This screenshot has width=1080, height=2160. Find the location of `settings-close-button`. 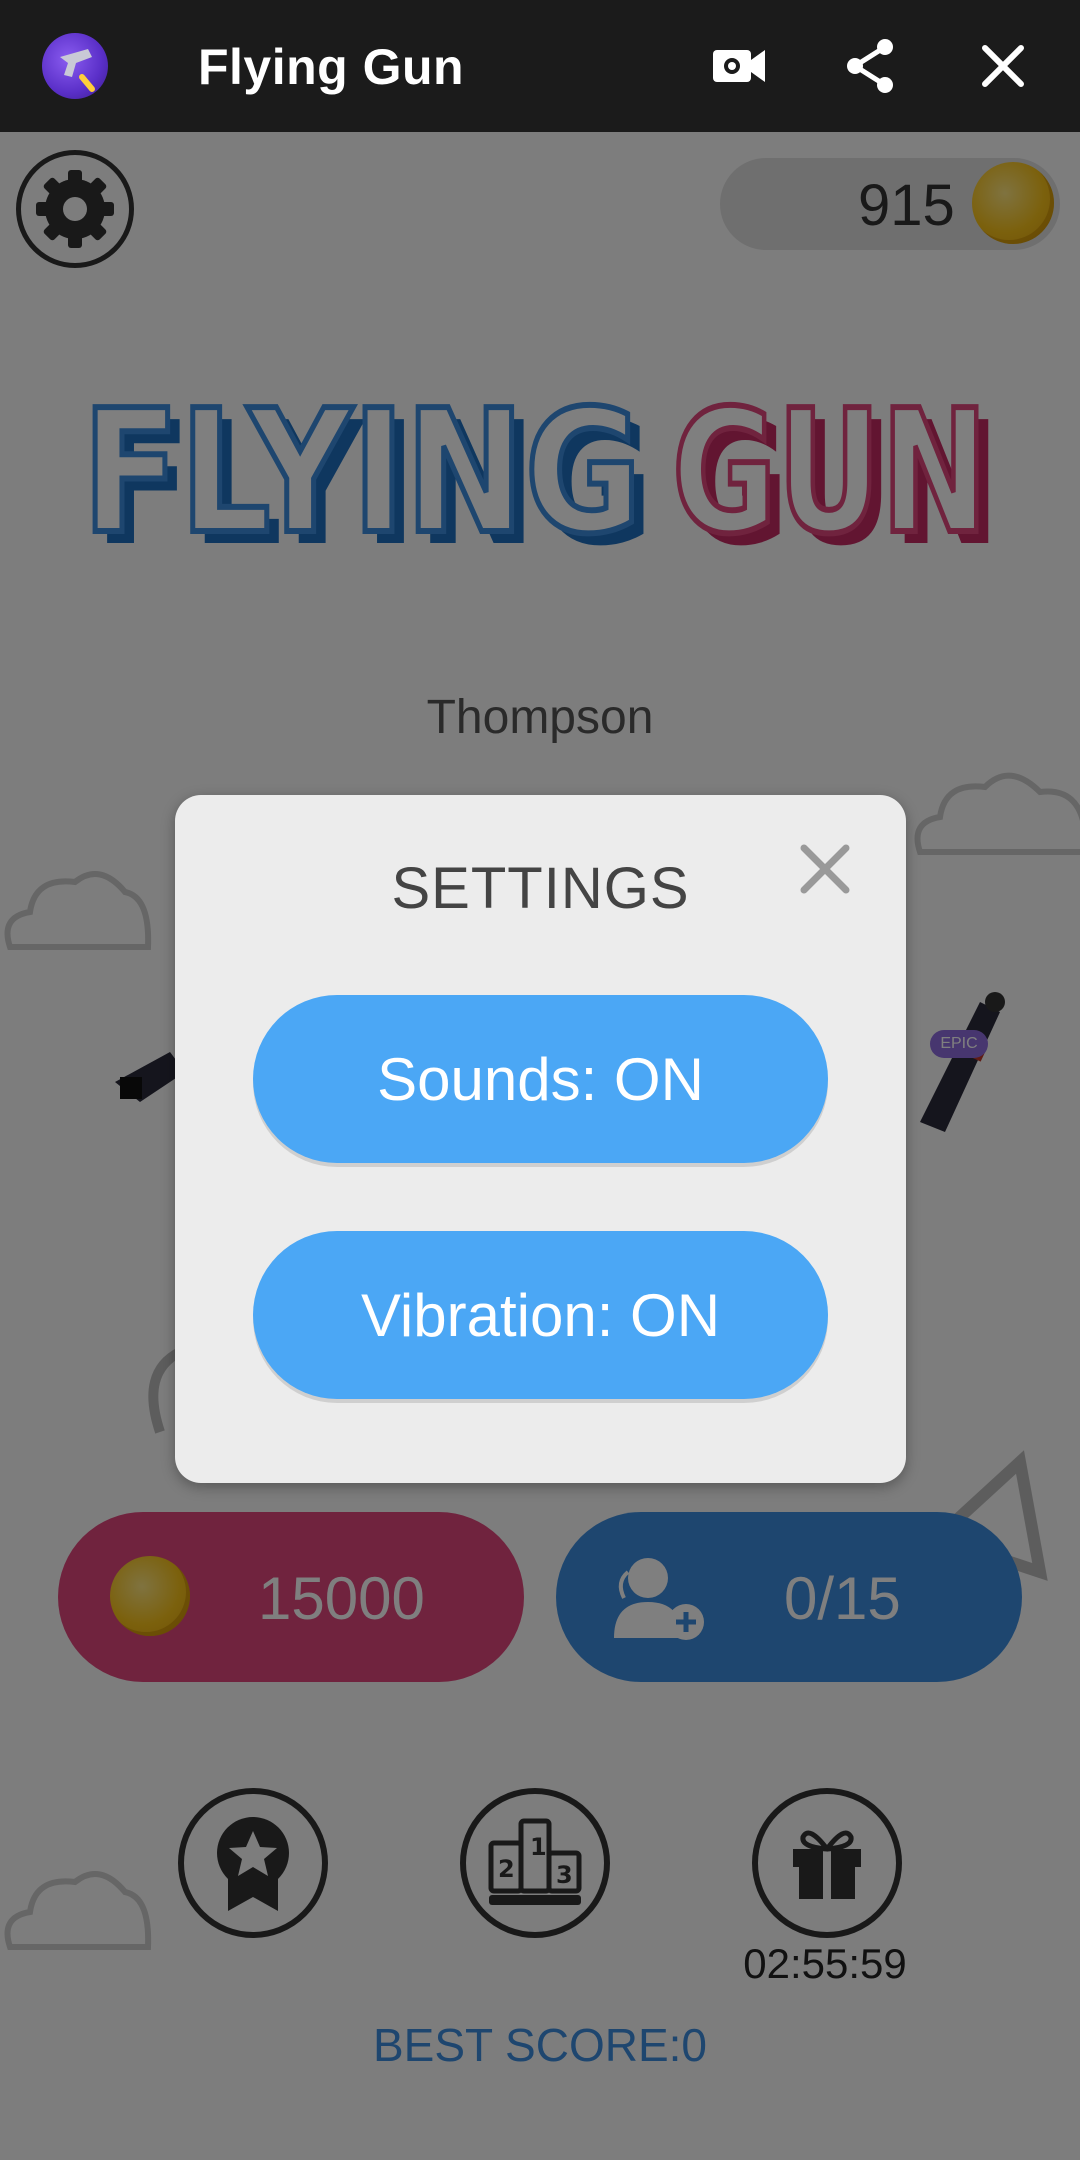

settings-close-button is located at coordinates (825, 869).